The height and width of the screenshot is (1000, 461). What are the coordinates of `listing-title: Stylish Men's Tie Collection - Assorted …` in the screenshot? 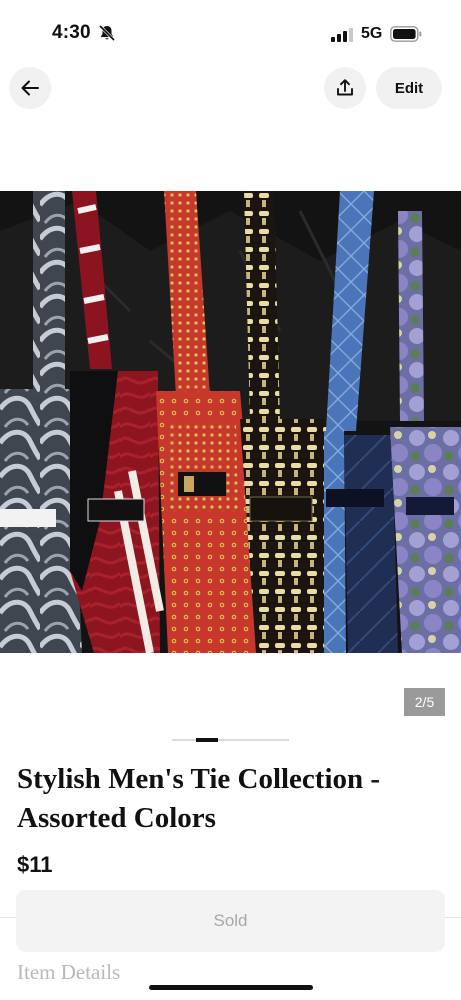 It's located at (199, 798).